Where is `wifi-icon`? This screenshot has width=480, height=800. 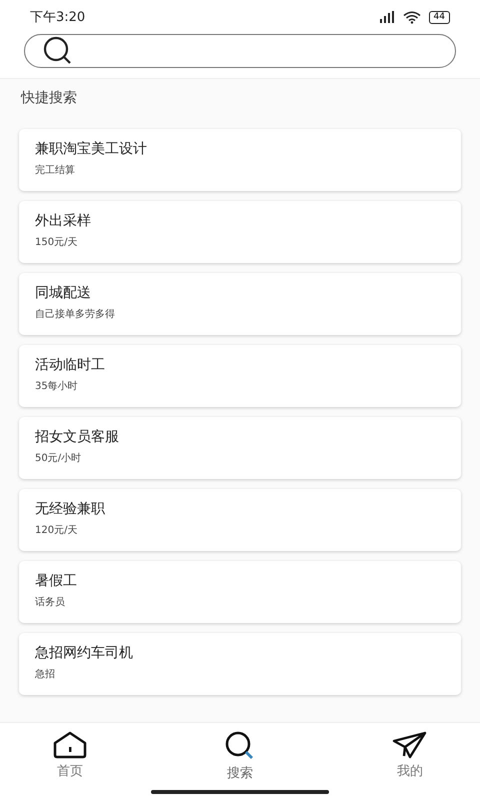
wifi-icon is located at coordinates (411, 17).